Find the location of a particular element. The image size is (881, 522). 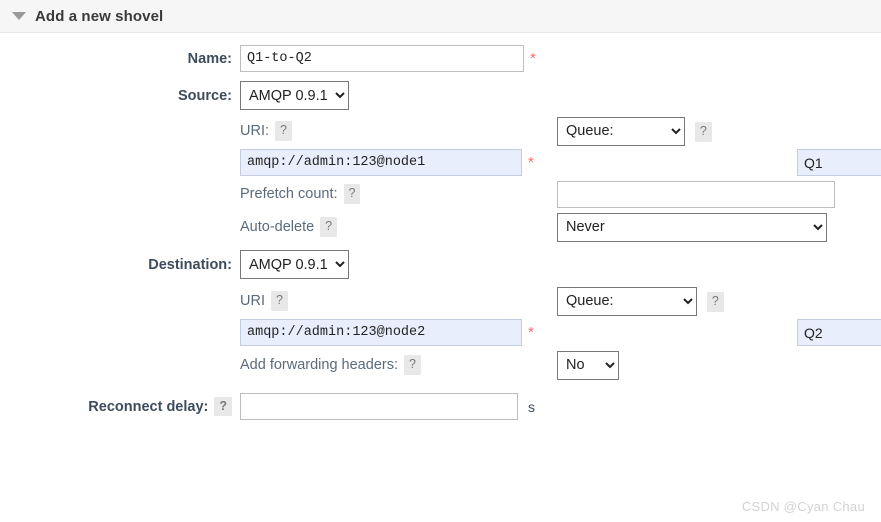

row-name: Name: * is located at coordinates (440, 58).